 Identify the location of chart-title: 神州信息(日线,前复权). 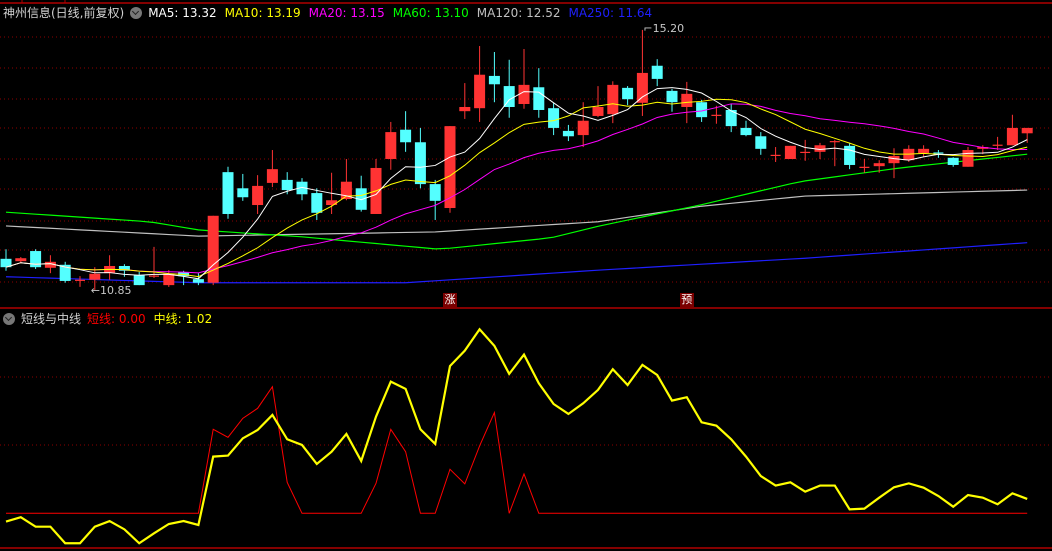
(64, 13).